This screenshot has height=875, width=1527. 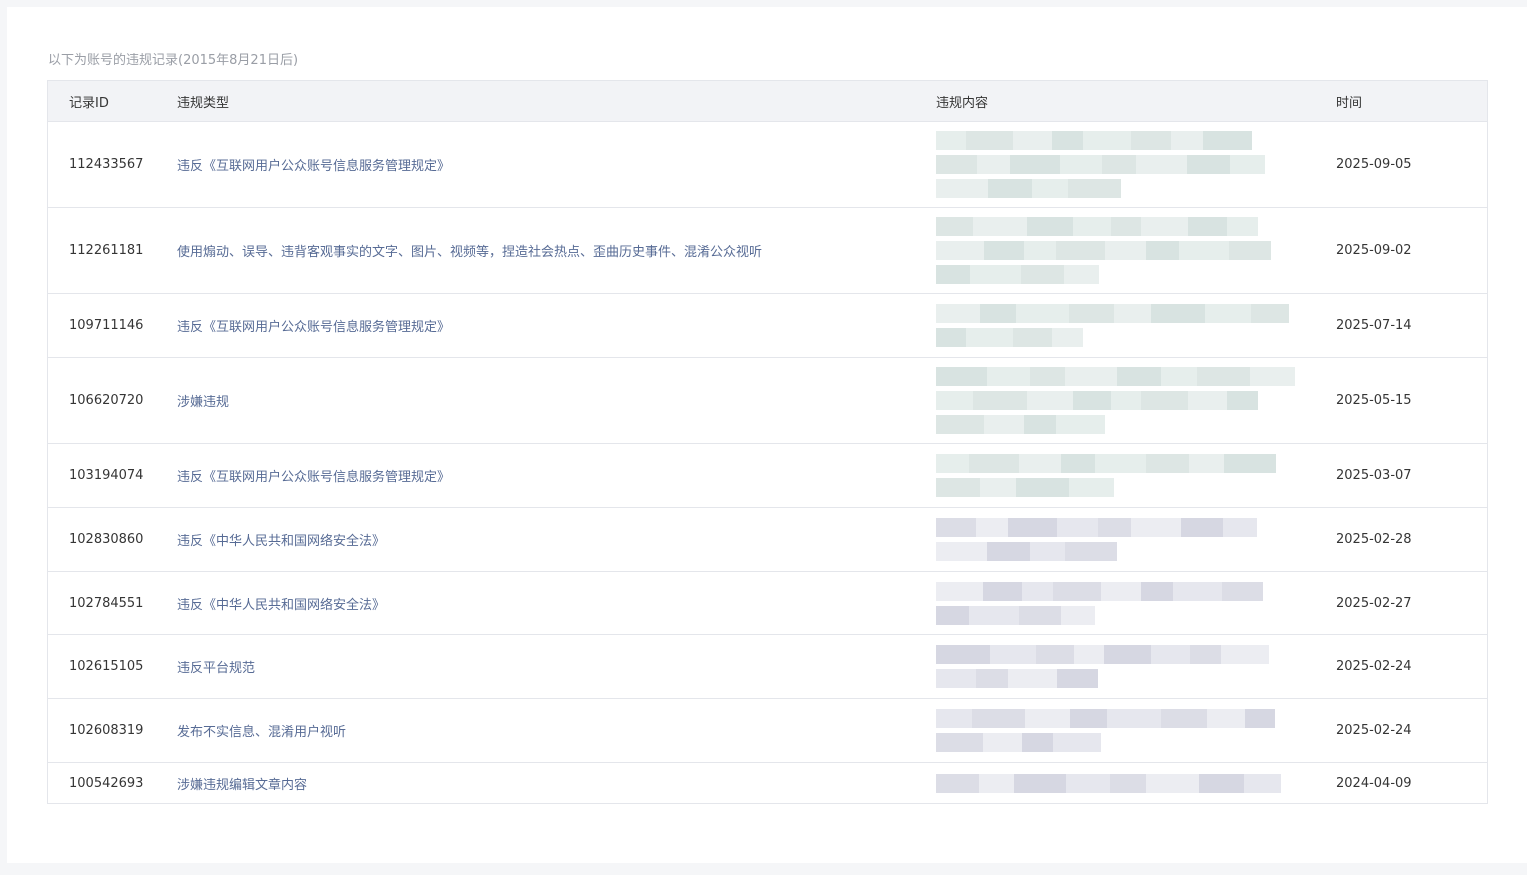 What do you see at coordinates (112, 400) in the screenshot?
I see `record-id: 106620720` at bounding box center [112, 400].